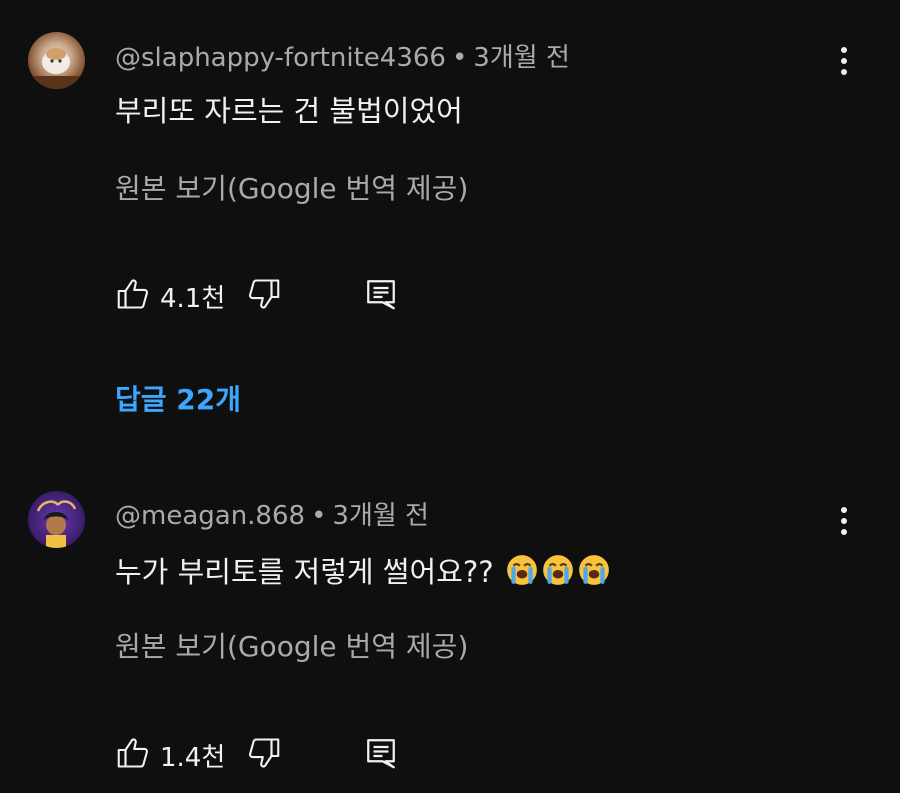  I want to click on comment-text: 부리또 자르는 건 불법이었어, so click(289, 111).